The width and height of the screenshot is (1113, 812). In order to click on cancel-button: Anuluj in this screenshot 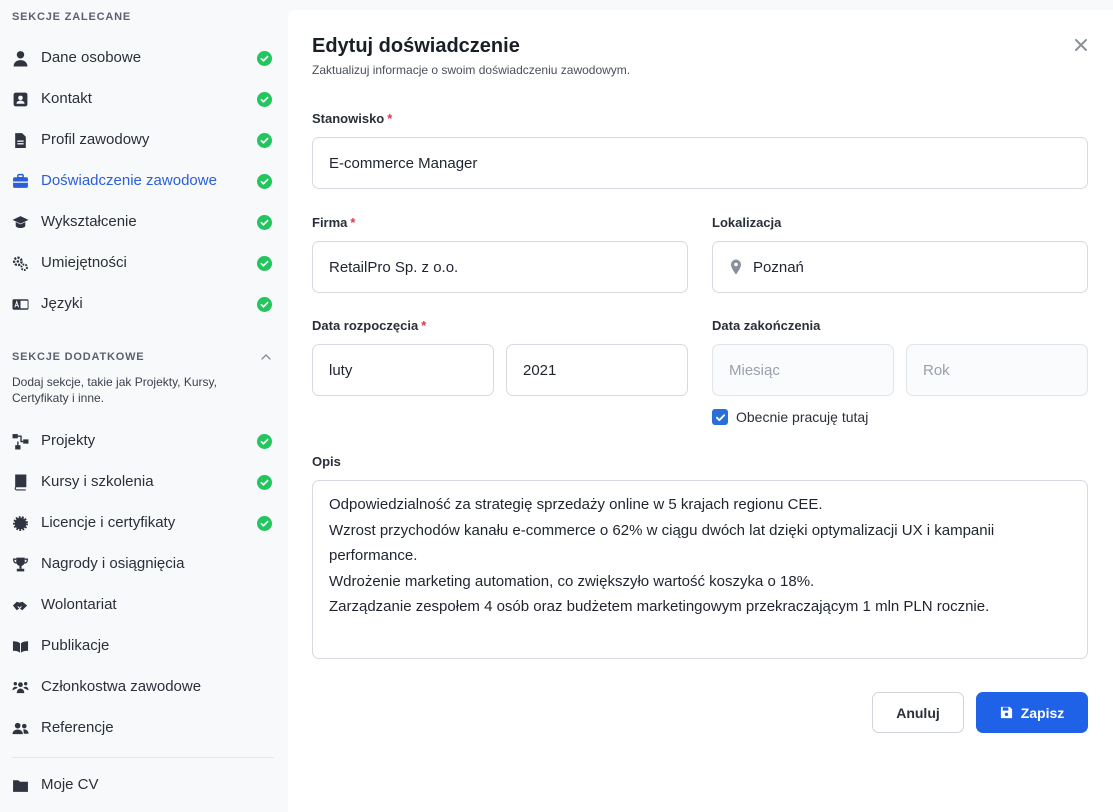, I will do `click(918, 712)`.